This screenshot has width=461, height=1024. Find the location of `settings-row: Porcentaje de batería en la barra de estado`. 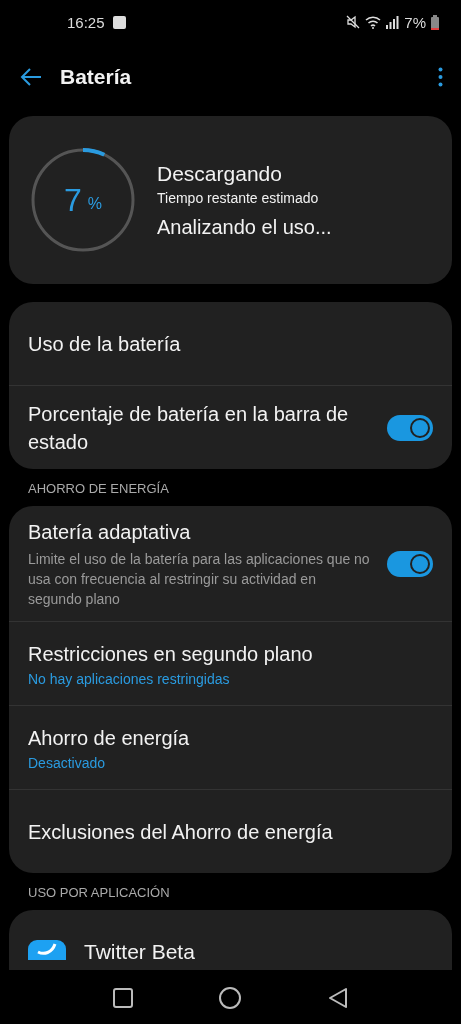

settings-row: Porcentaje de batería en la barra de estado is located at coordinates (230, 427).